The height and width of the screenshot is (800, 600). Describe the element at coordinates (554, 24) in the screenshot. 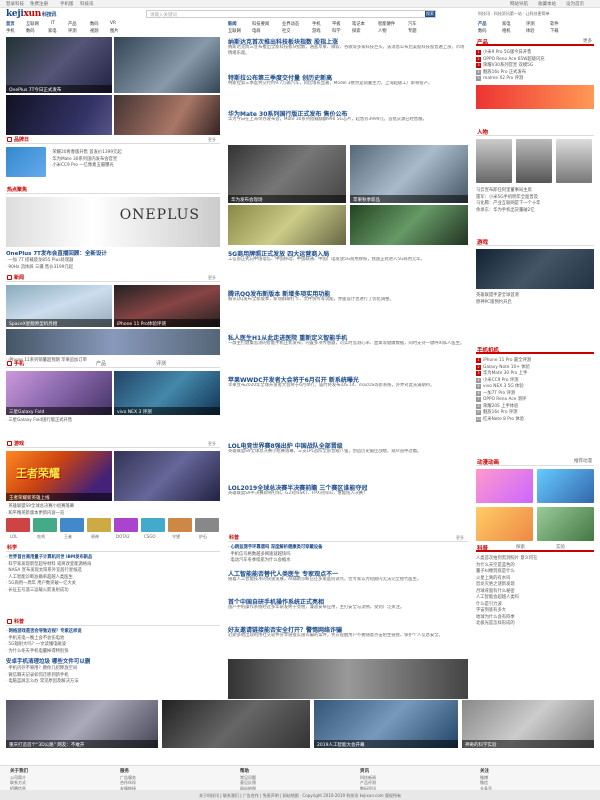

I see `nav-item: 软件` at that location.